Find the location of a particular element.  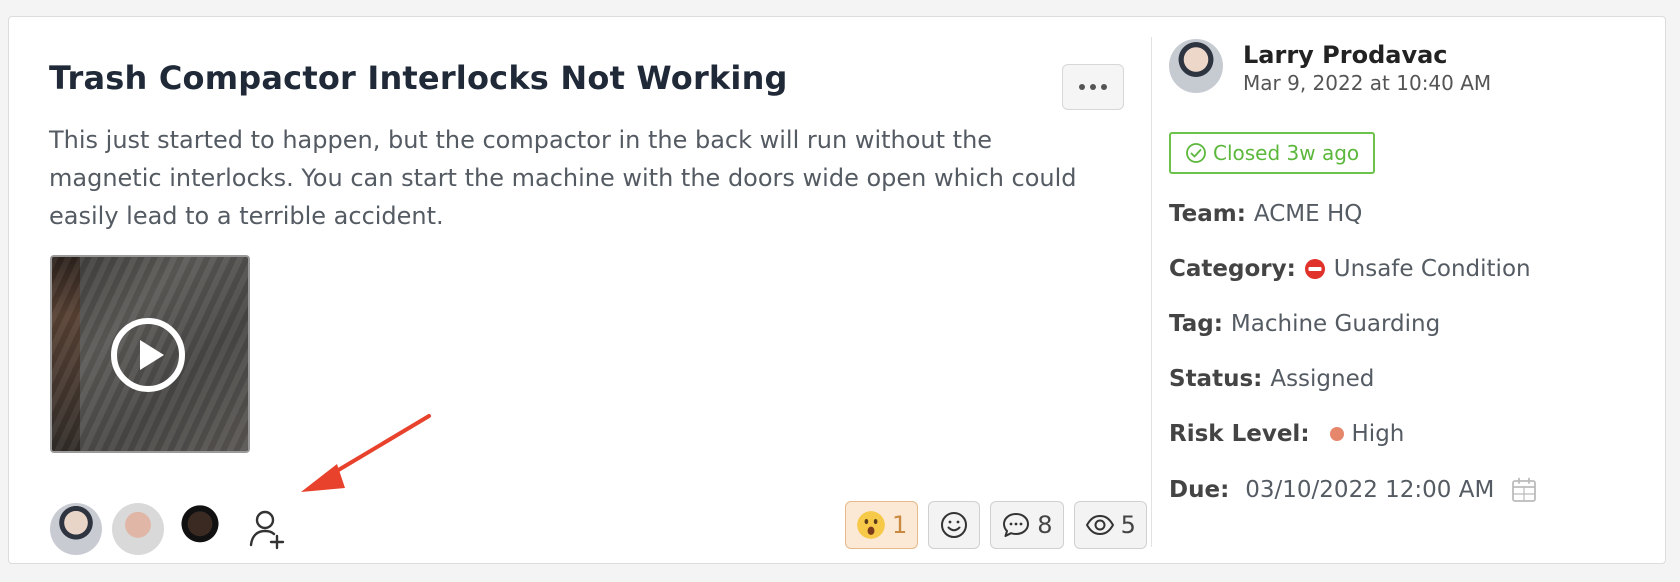

risk-dot-icon is located at coordinates (1336, 434).